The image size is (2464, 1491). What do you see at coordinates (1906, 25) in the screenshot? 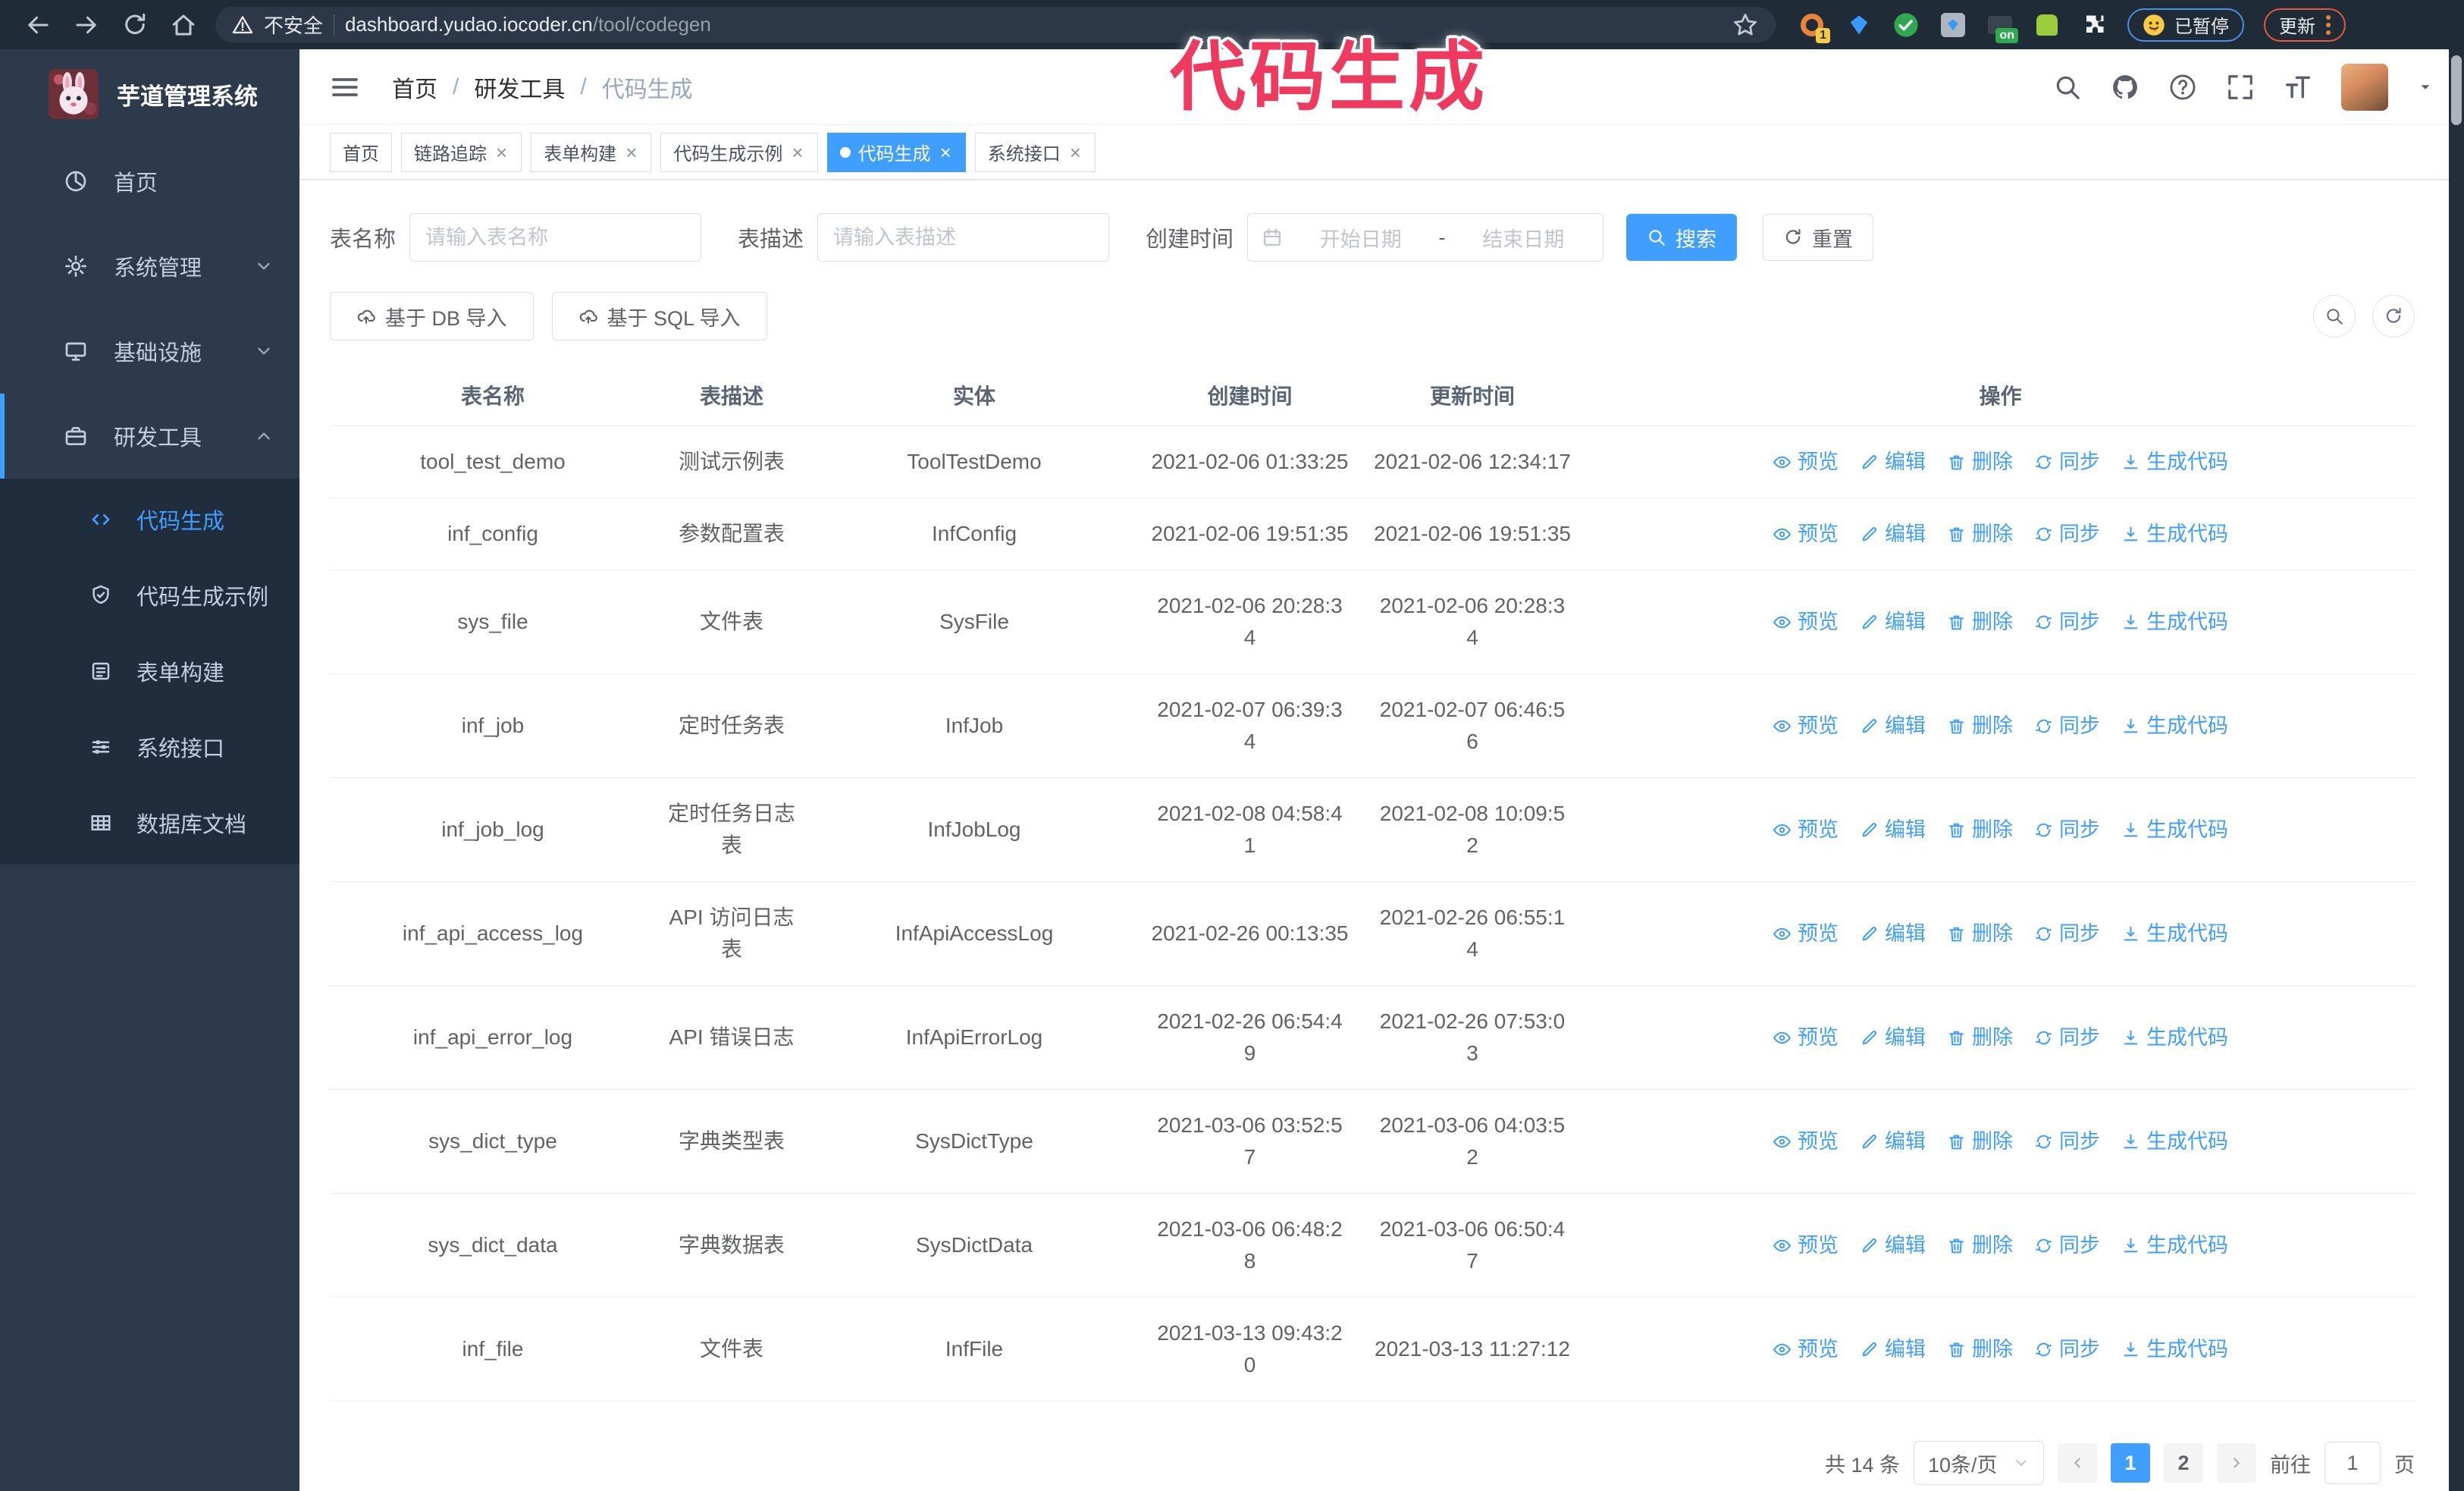
I see `extension-icon-check` at bounding box center [1906, 25].